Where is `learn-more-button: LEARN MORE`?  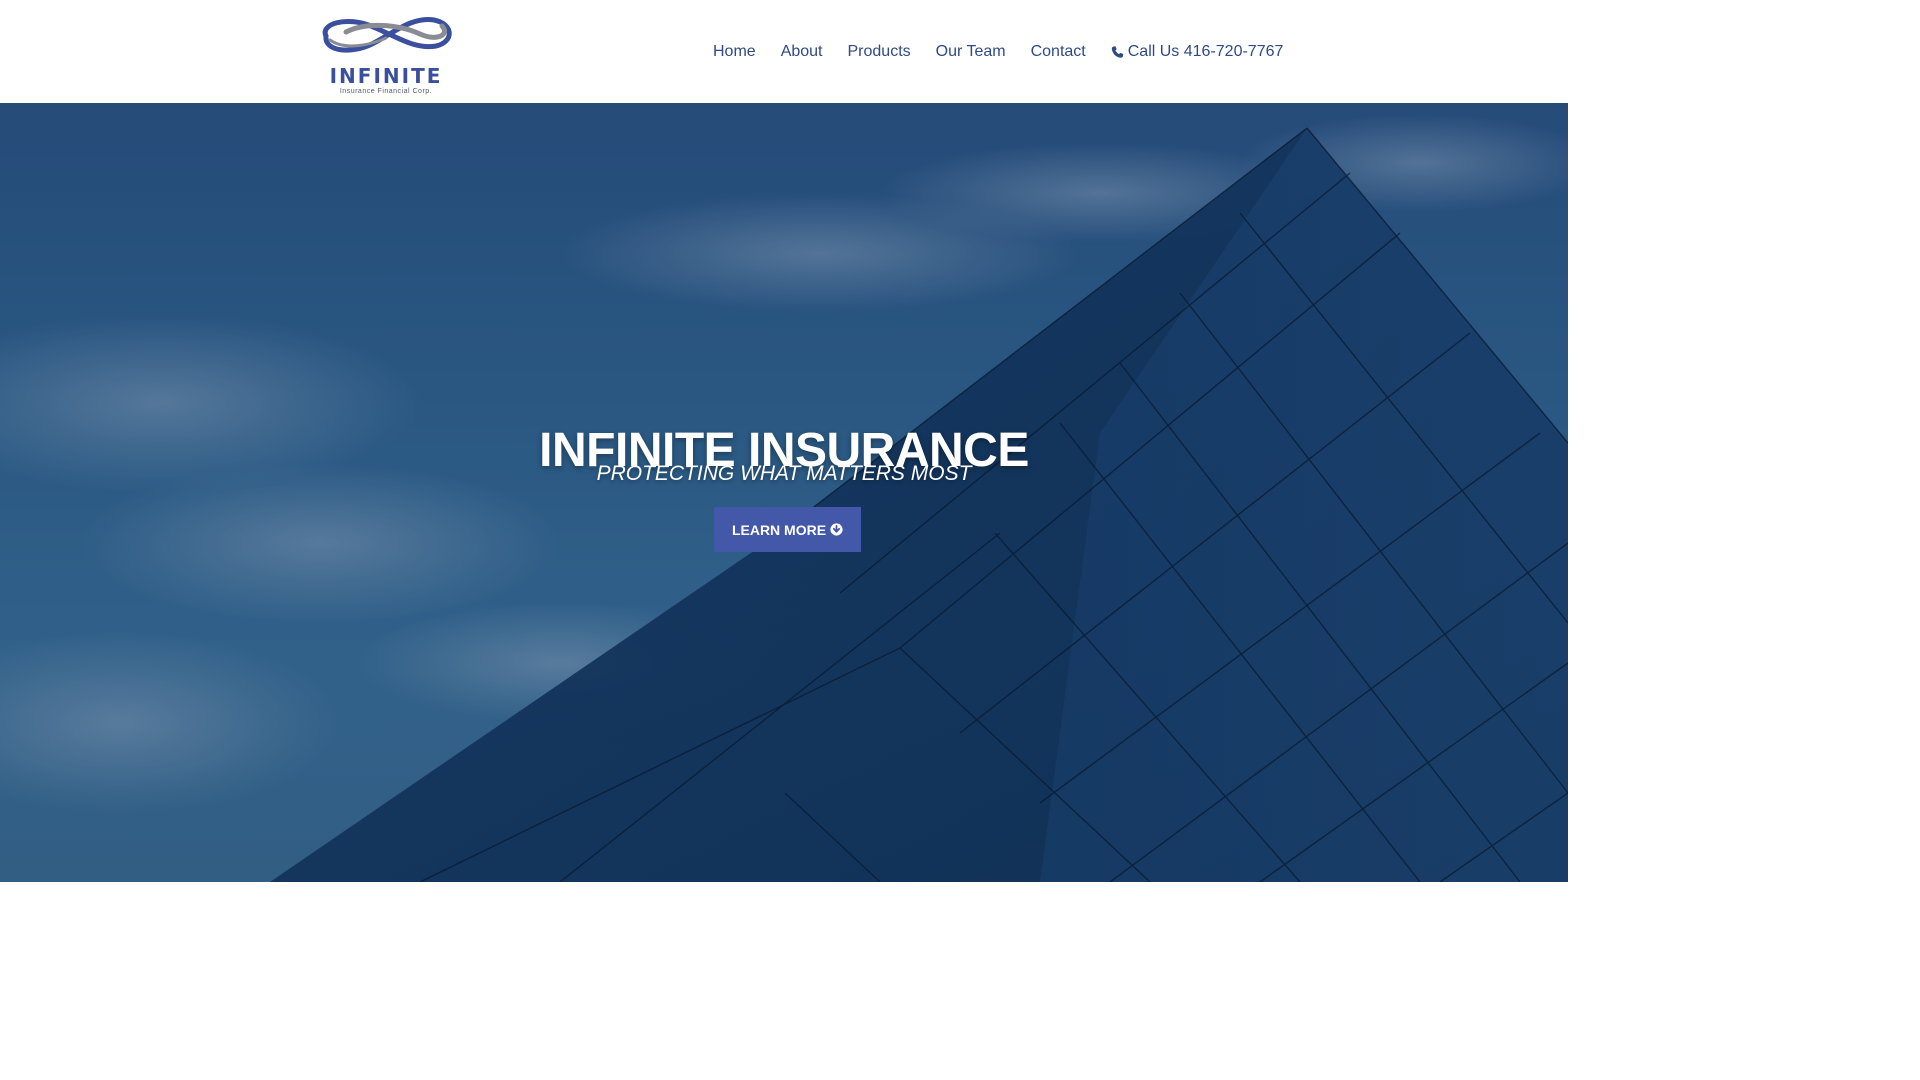
learn-more-button: LEARN MORE is located at coordinates (787, 529).